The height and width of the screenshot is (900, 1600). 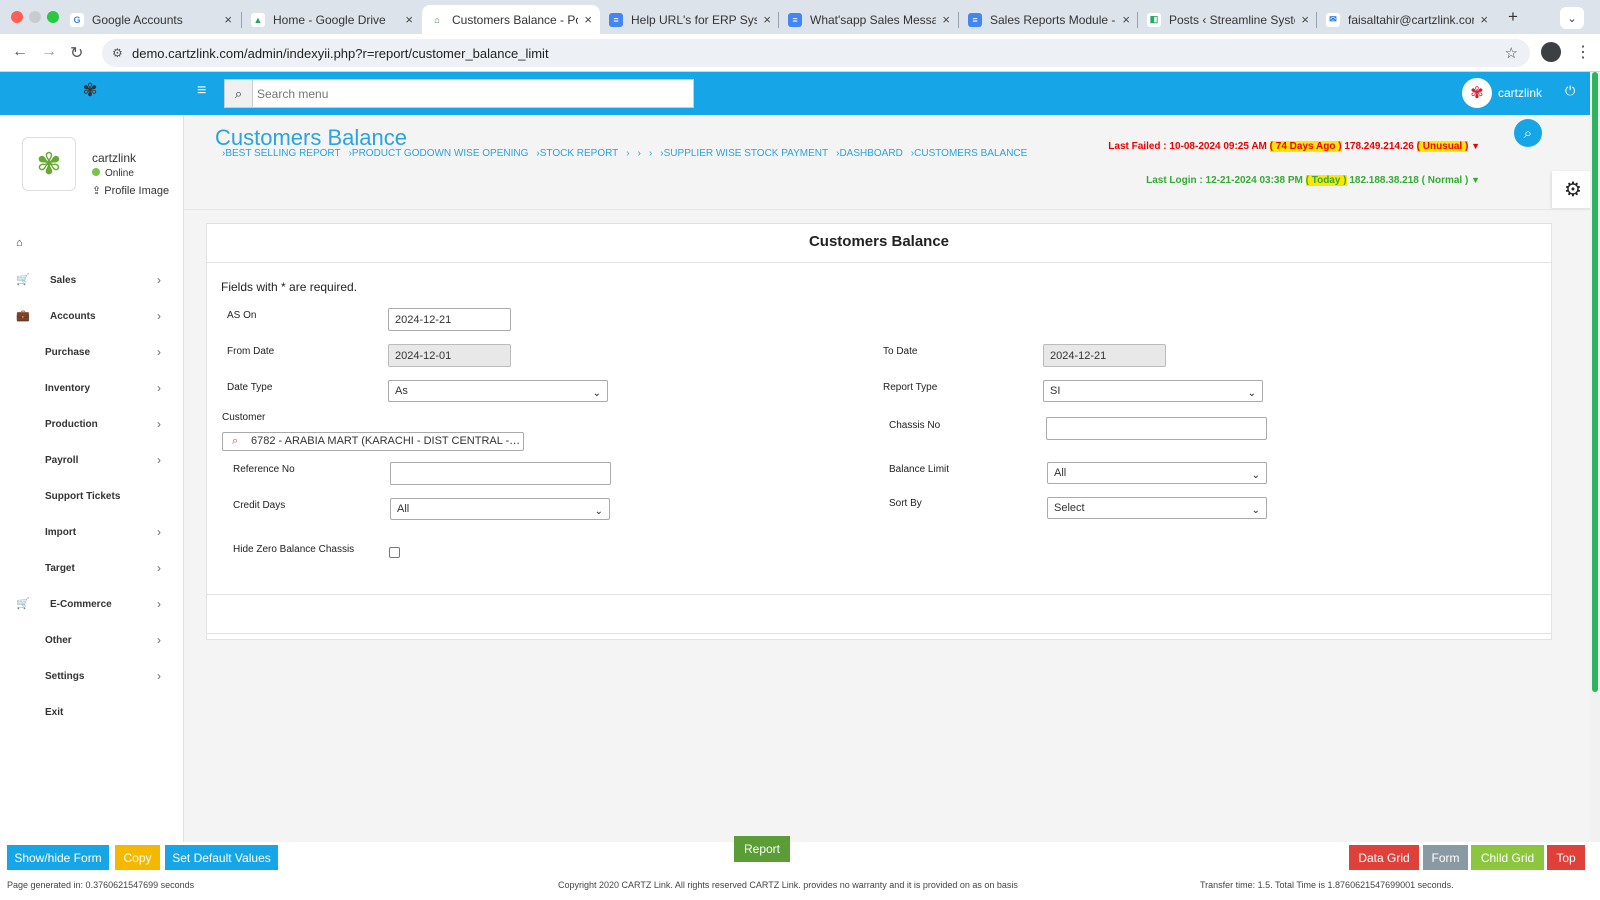 What do you see at coordinates (449, 355) in the screenshot?
I see `from-date-input` at bounding box center [449, 355].